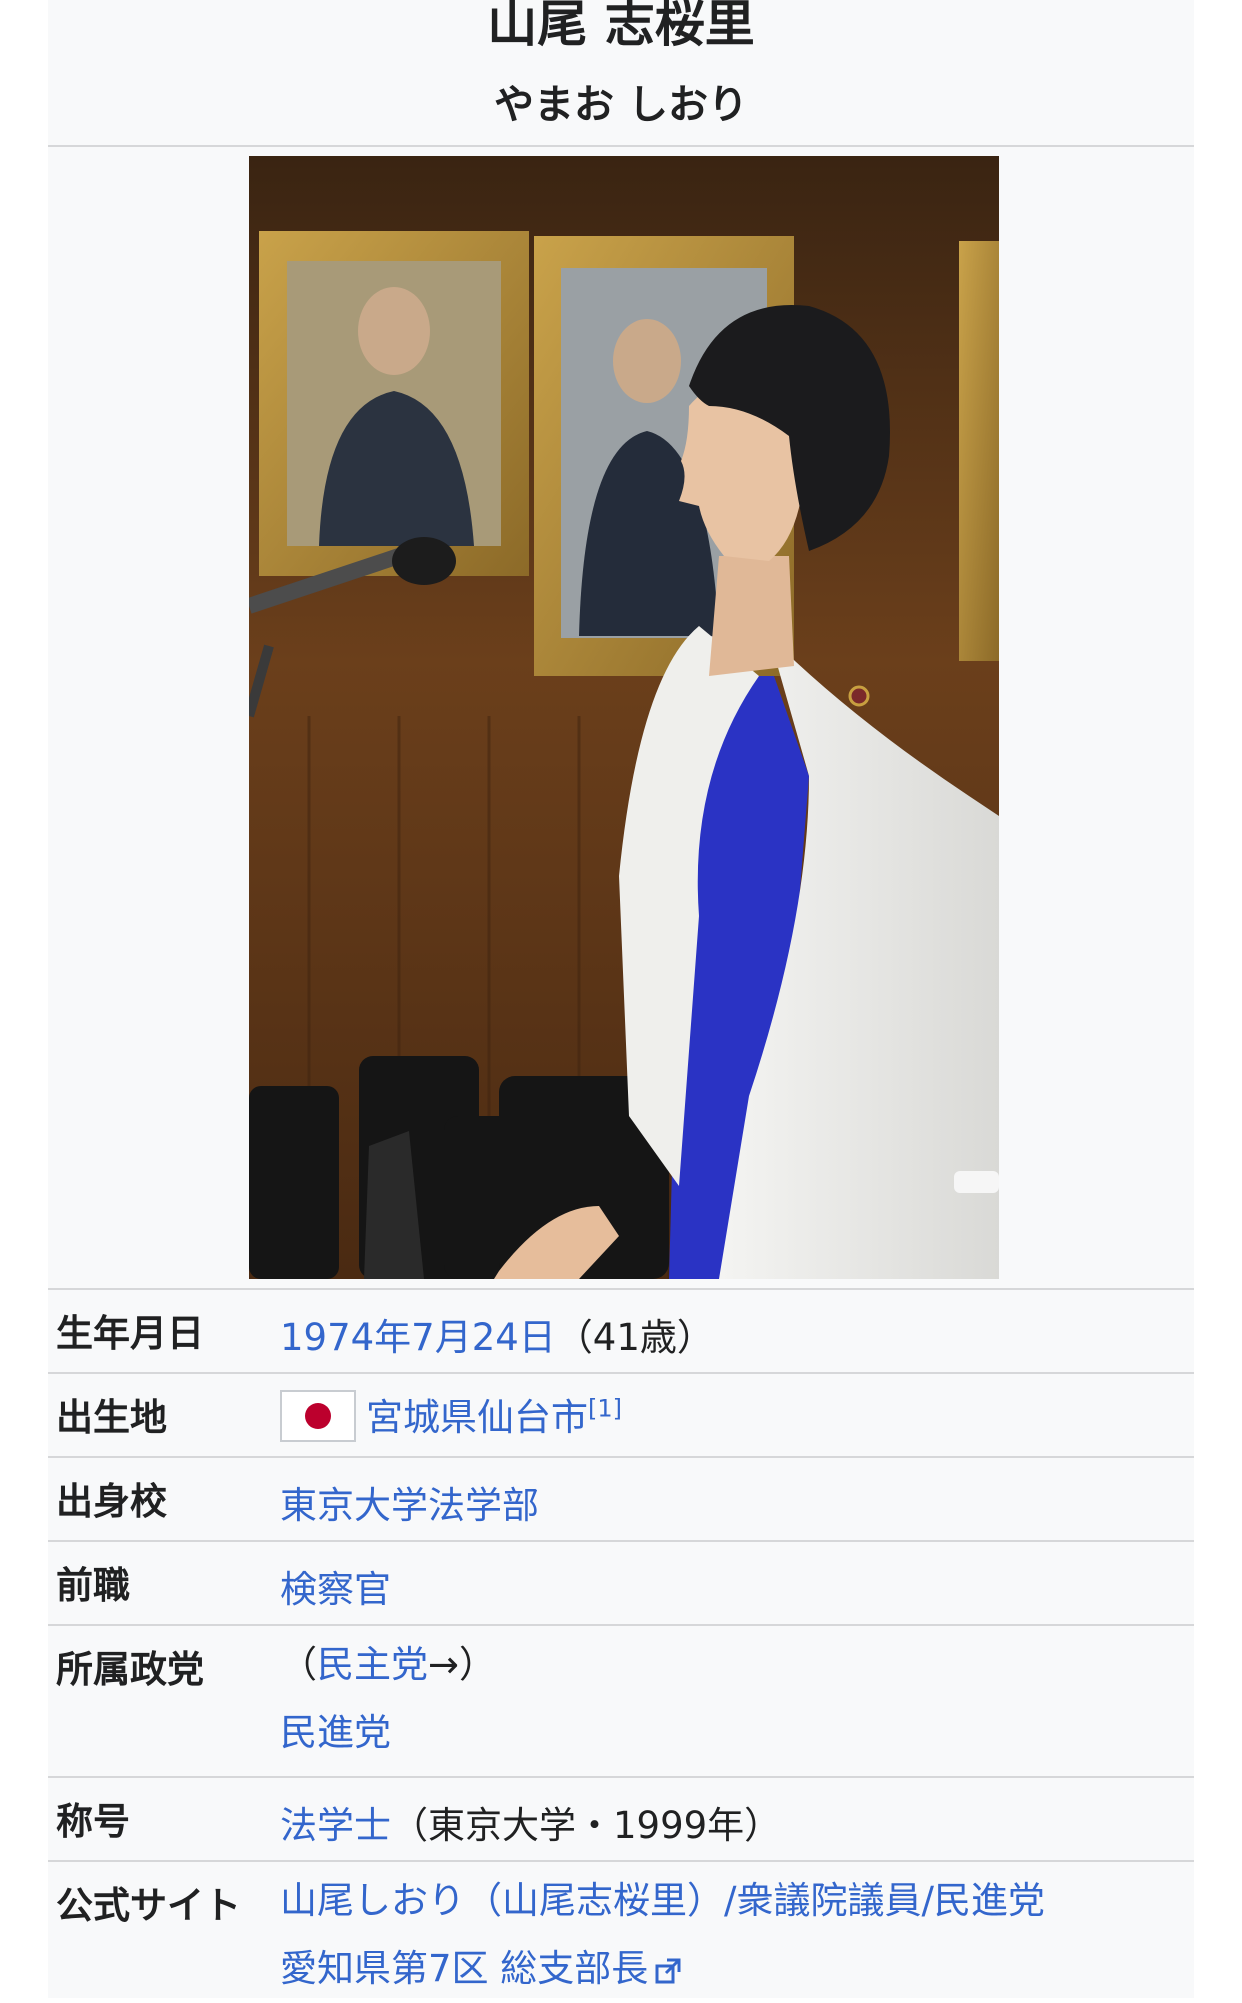  What do you see at coordinates (662, 1900) in the screenshot?
I see `official-site-link: 山尾しおり（山尾志桜里）/衆議院議員/民進党` at bounding box center [662, 1900].